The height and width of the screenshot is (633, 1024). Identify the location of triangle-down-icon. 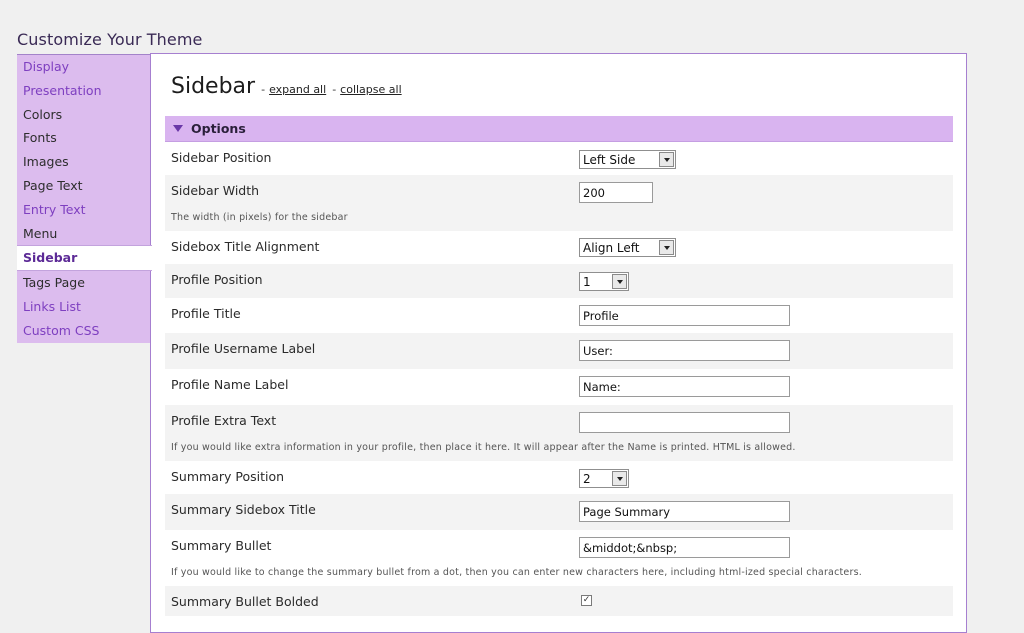
(178, 128).